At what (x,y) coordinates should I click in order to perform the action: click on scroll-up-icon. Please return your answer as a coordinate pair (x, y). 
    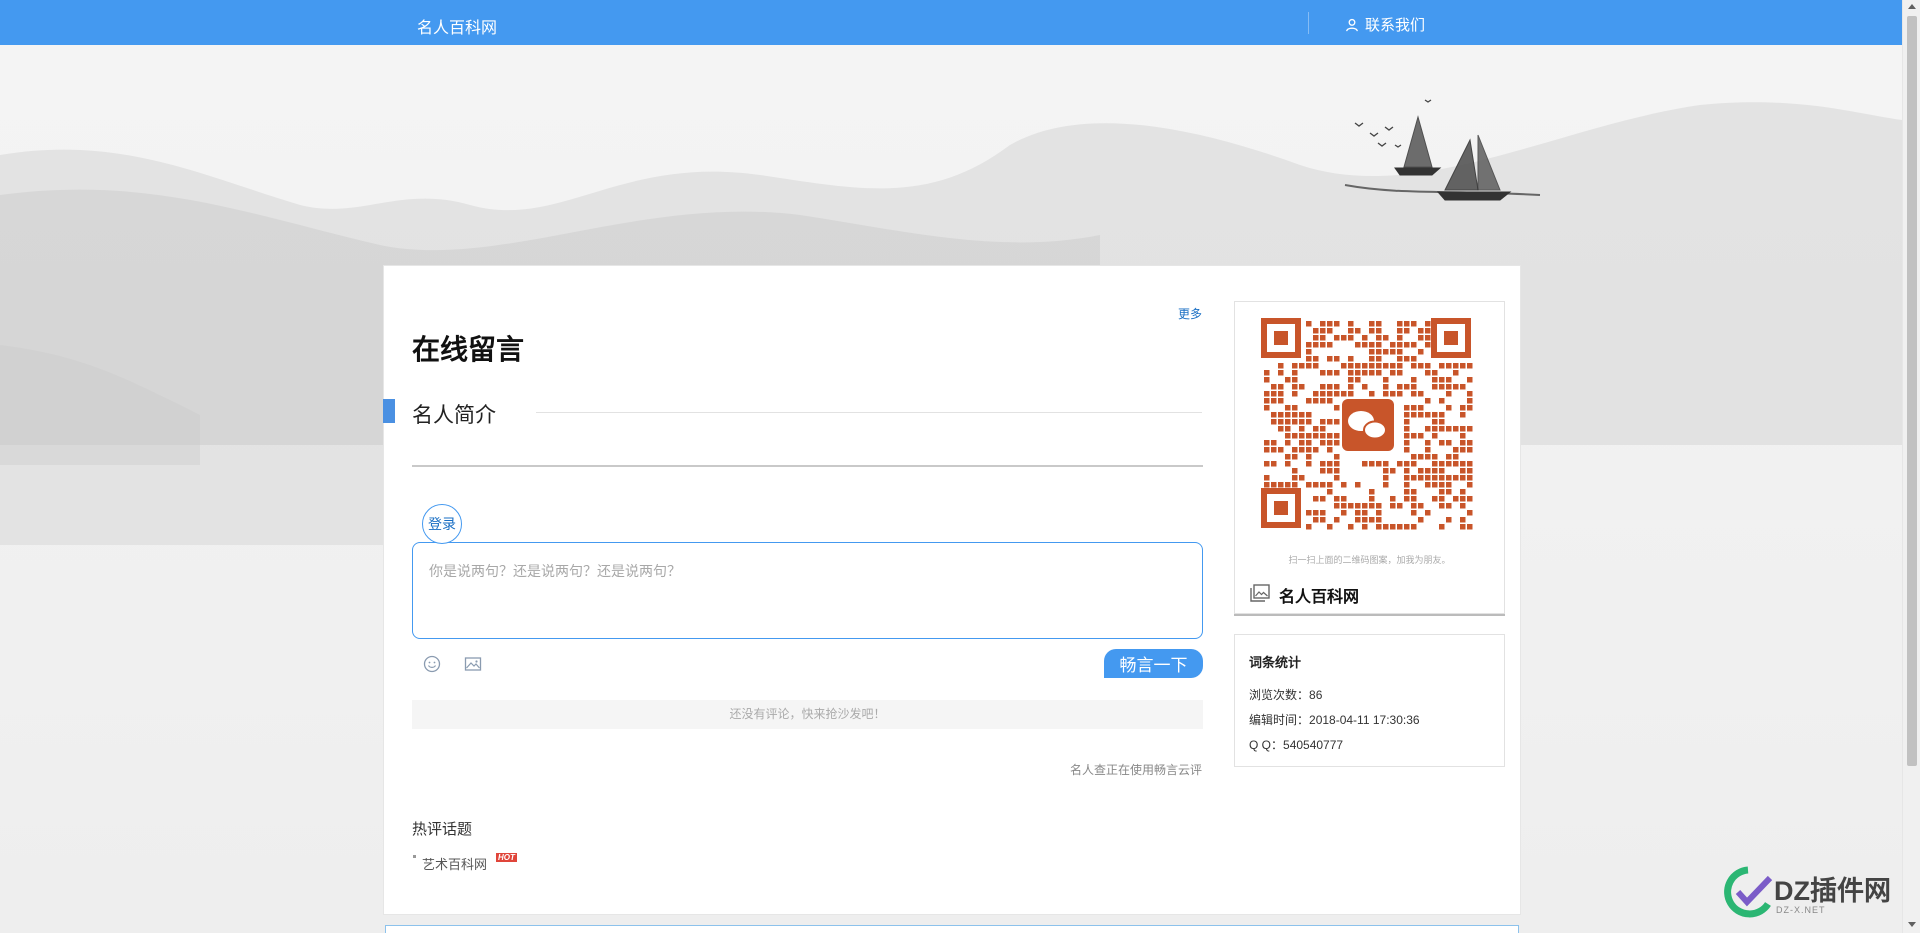
    Looking at the image, I should click on (1912, 6).